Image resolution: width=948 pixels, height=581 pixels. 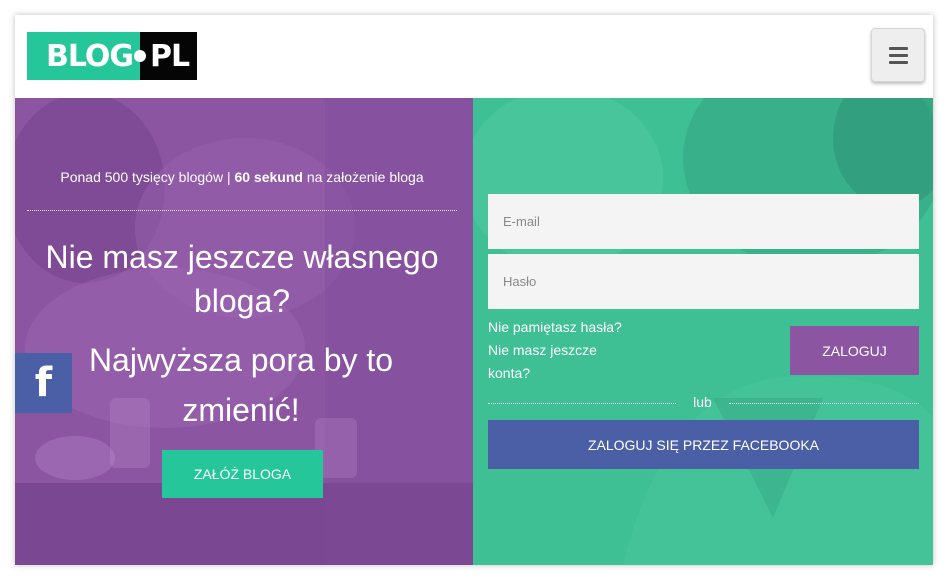 I want to click on password-field, so click(x=703, y=281).